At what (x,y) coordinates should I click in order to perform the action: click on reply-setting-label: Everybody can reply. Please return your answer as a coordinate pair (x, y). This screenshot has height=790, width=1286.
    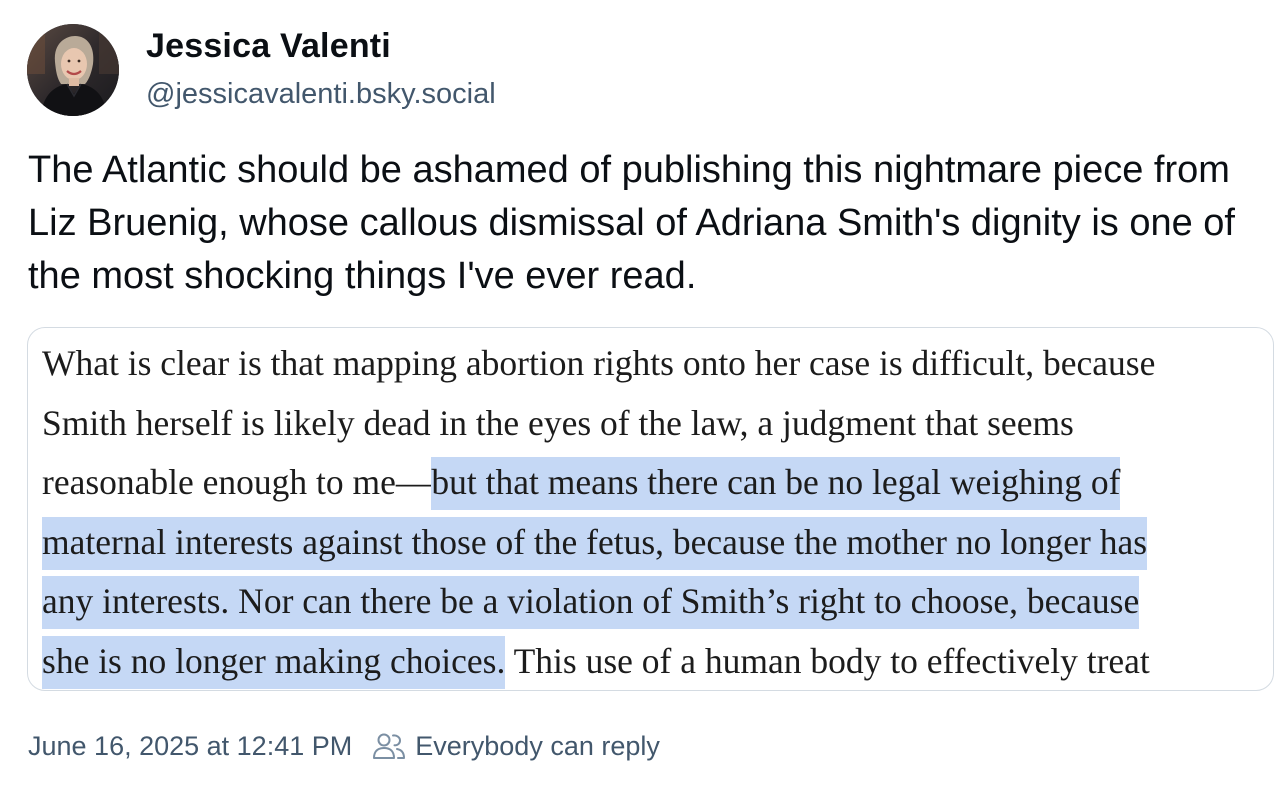
    Looking at the image, I should click on (537, 745).